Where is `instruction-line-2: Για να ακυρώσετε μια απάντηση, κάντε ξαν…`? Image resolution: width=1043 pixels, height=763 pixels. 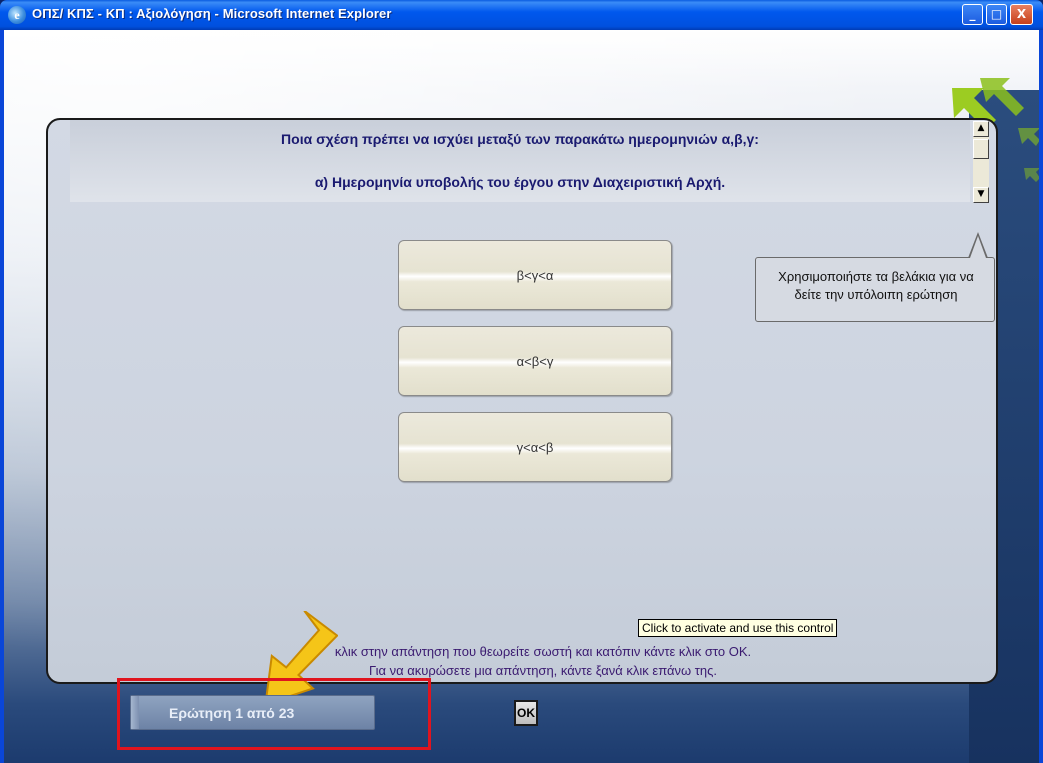
instruction-line-2: Για να ακυρώσετε μια απάντηση, κάντε ξαν… is located at coordinates (543, 670).